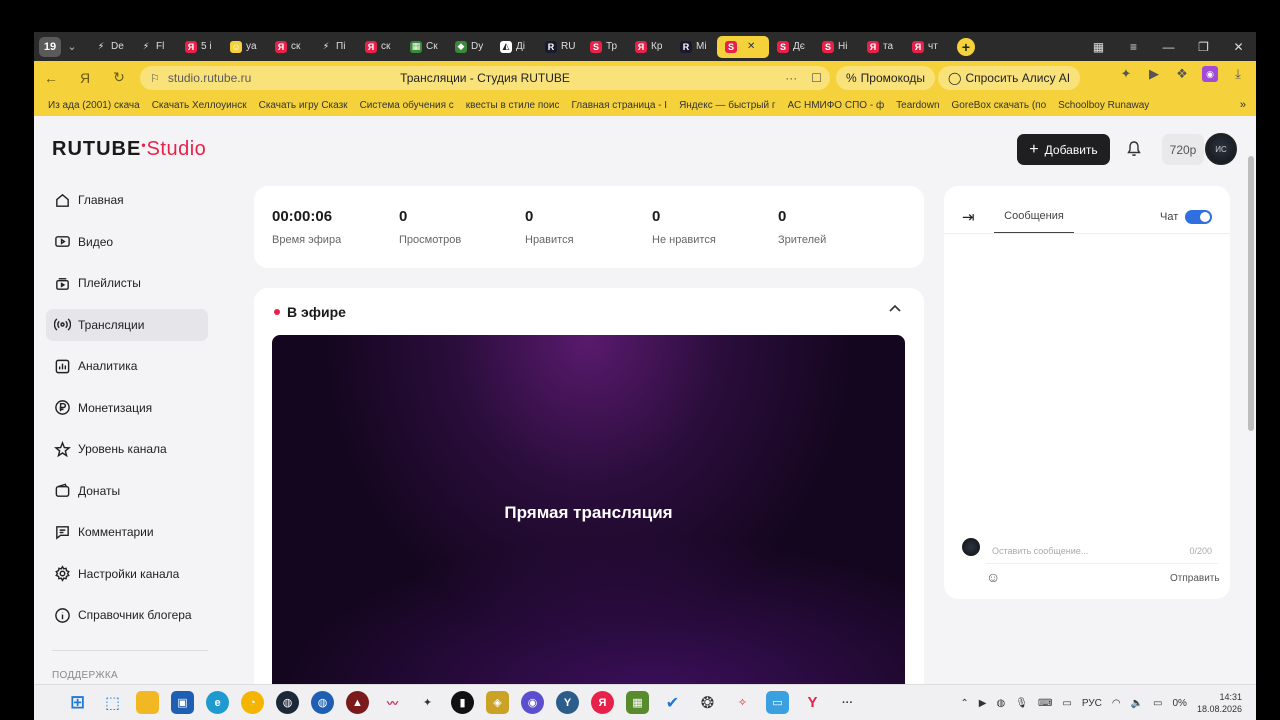 This screenshot has width=1280, height=720. I want to click on browser-tab: Ячт, so click(926, 47).